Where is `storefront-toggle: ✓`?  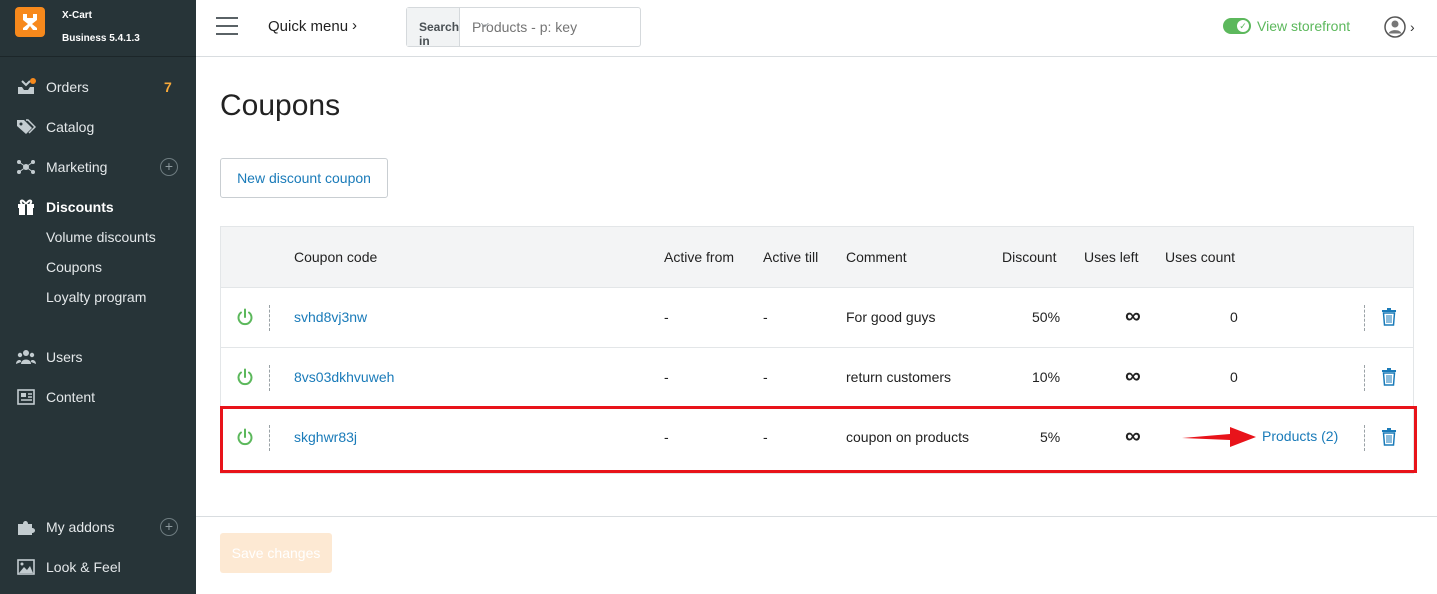 storefront-toggle: ✓ is located at coordinates (1237, 26).